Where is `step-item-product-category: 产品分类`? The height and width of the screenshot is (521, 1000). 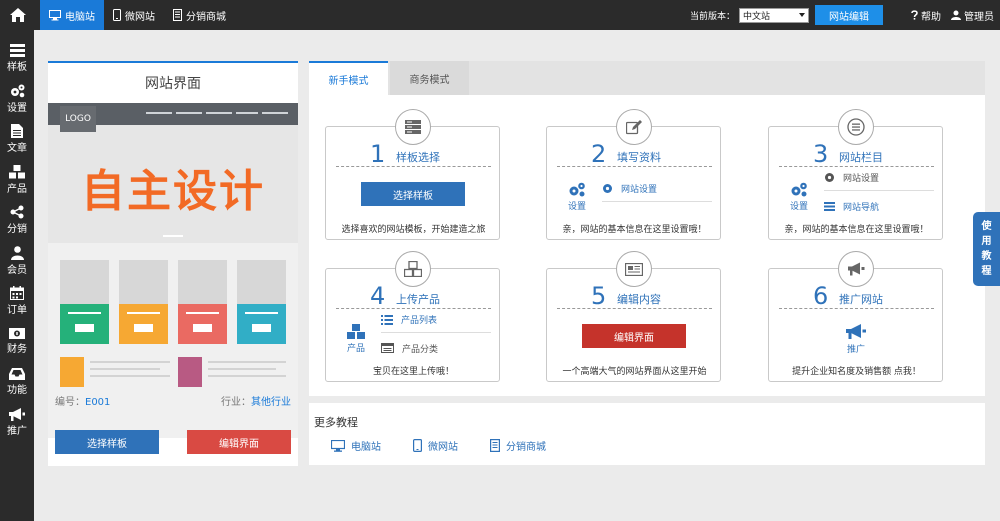
step-item-product-category: 产品分类 is located at coordinates (436, 348).